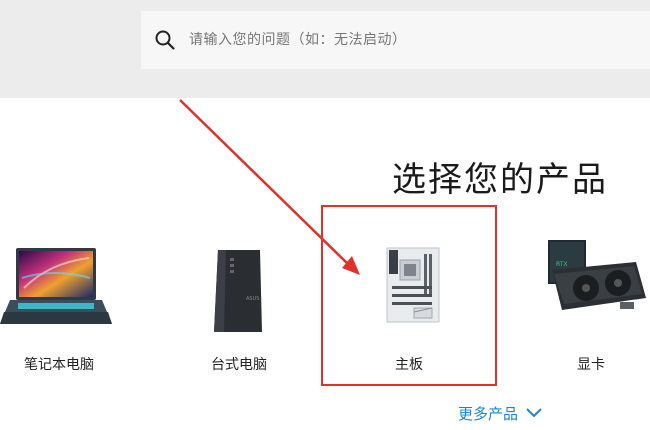  Describe the element at coordinates (56, 286) in the screenshot. I see `laptop-icon` at that location.